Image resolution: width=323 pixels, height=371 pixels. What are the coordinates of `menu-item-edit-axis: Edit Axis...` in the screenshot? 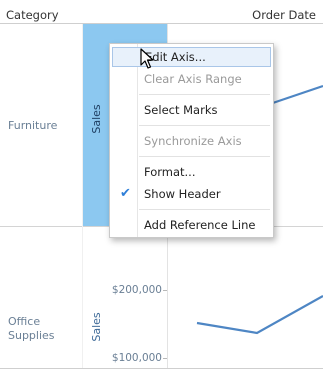 It's located at (191, 57).